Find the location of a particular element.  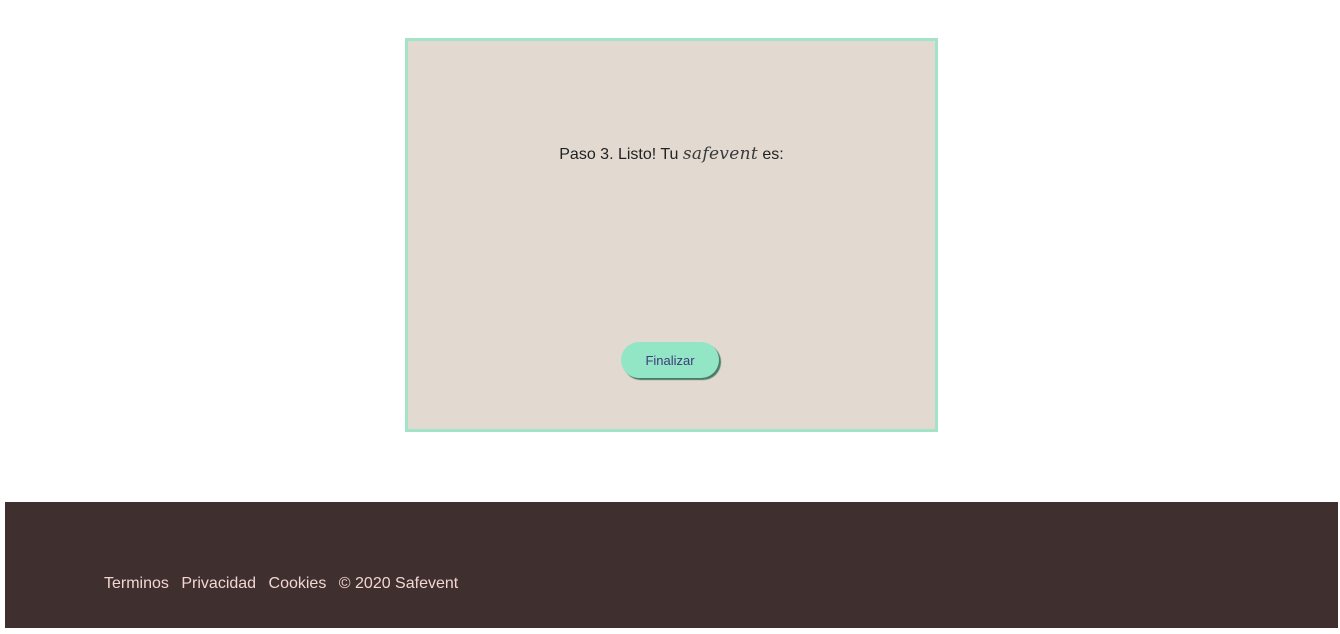

footer-link-terms: Terminos is located at coordinates (136, 583).